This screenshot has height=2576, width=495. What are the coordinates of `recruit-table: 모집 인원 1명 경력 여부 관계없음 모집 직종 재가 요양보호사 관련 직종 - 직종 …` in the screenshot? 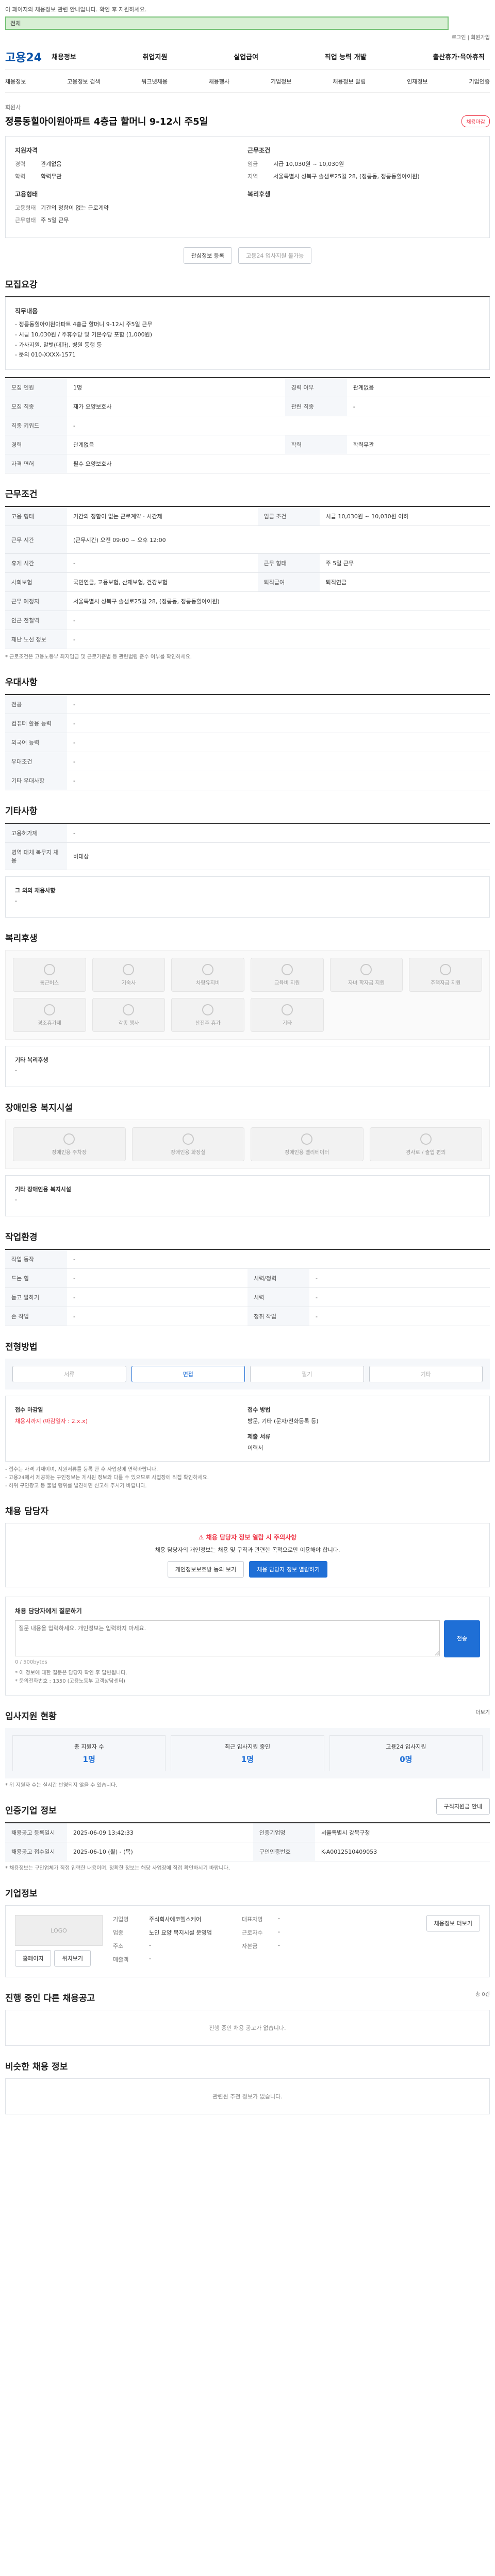 It's located at (247, 425).